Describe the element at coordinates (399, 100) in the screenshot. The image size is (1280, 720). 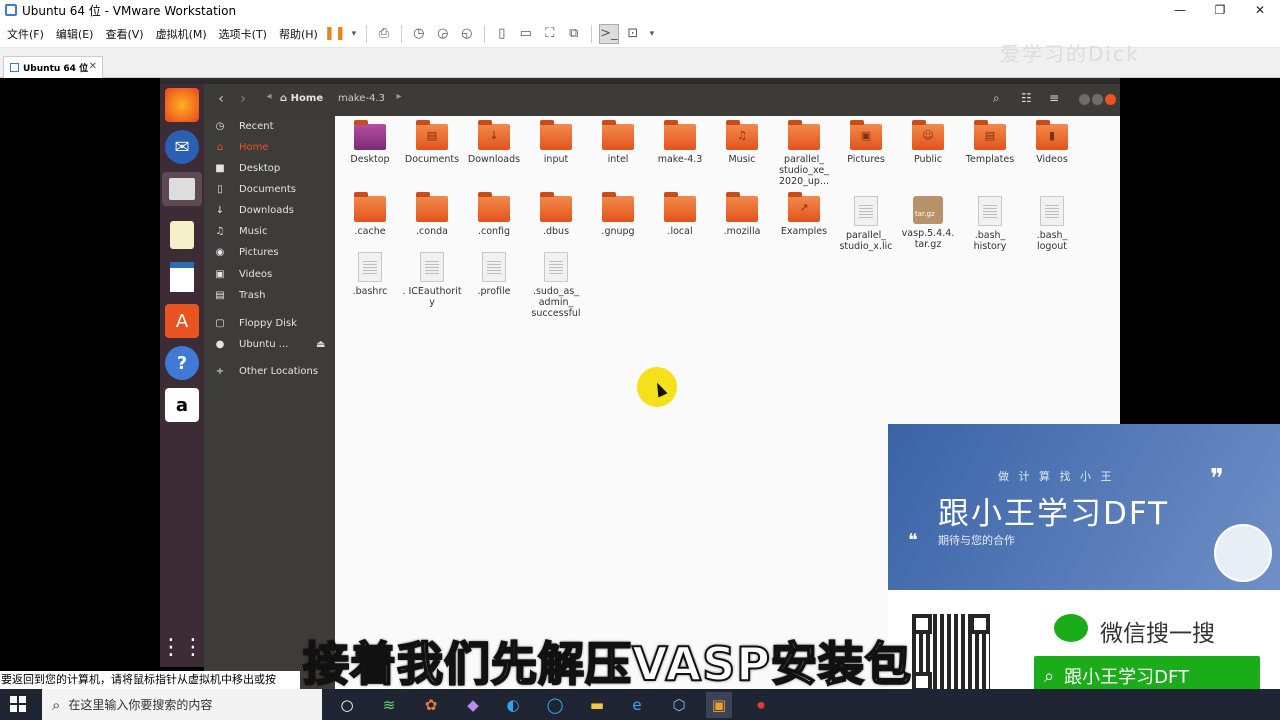
I see `path-right-arrow-icon: ▸` at that location.